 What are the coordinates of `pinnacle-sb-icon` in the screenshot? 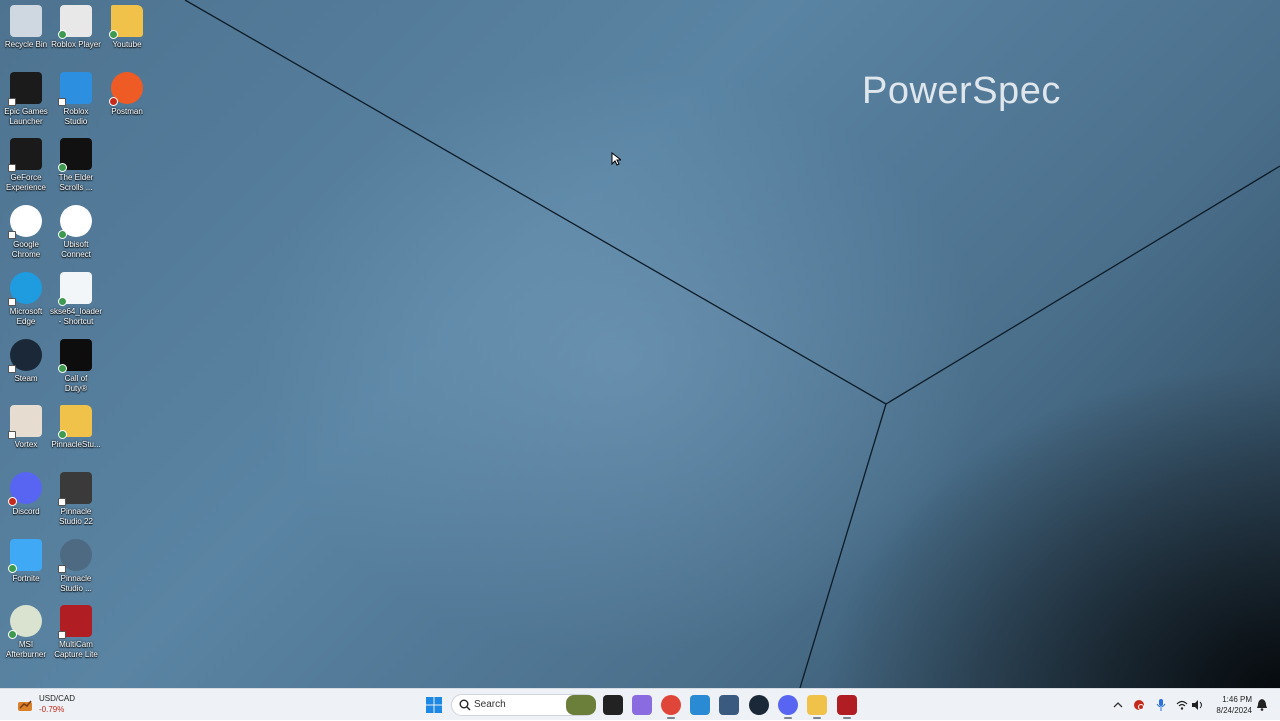 It's located at (75, 555).